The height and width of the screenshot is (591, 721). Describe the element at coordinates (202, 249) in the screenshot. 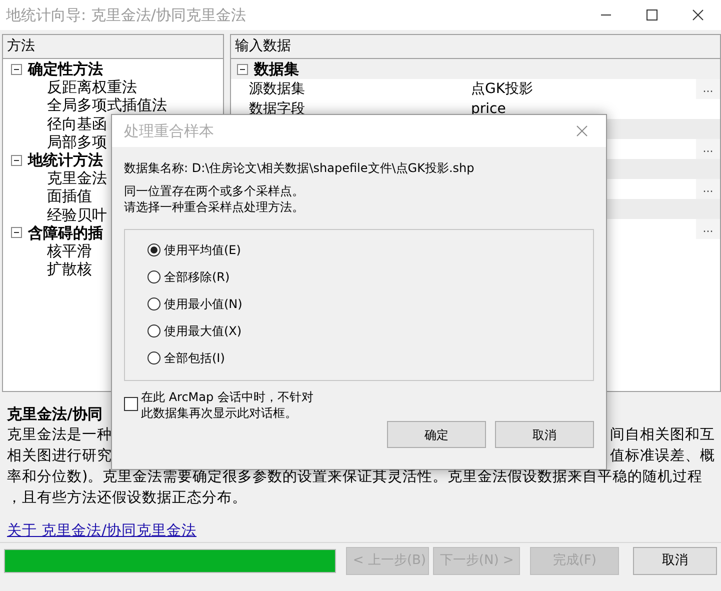

I see `option-label: 使用平均值(E)` at that location.